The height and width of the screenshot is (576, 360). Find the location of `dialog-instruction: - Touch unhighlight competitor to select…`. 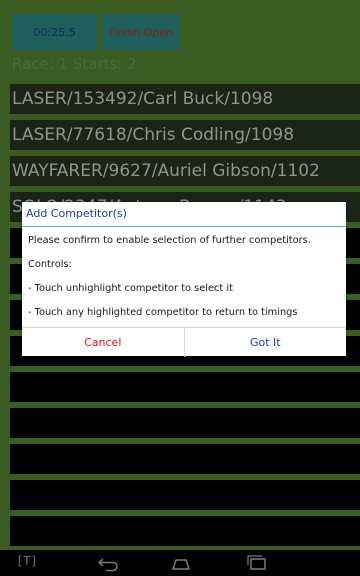

dialog-instruction: - Touch unhighlight competitor to select… is located at coordinates (130, 288).